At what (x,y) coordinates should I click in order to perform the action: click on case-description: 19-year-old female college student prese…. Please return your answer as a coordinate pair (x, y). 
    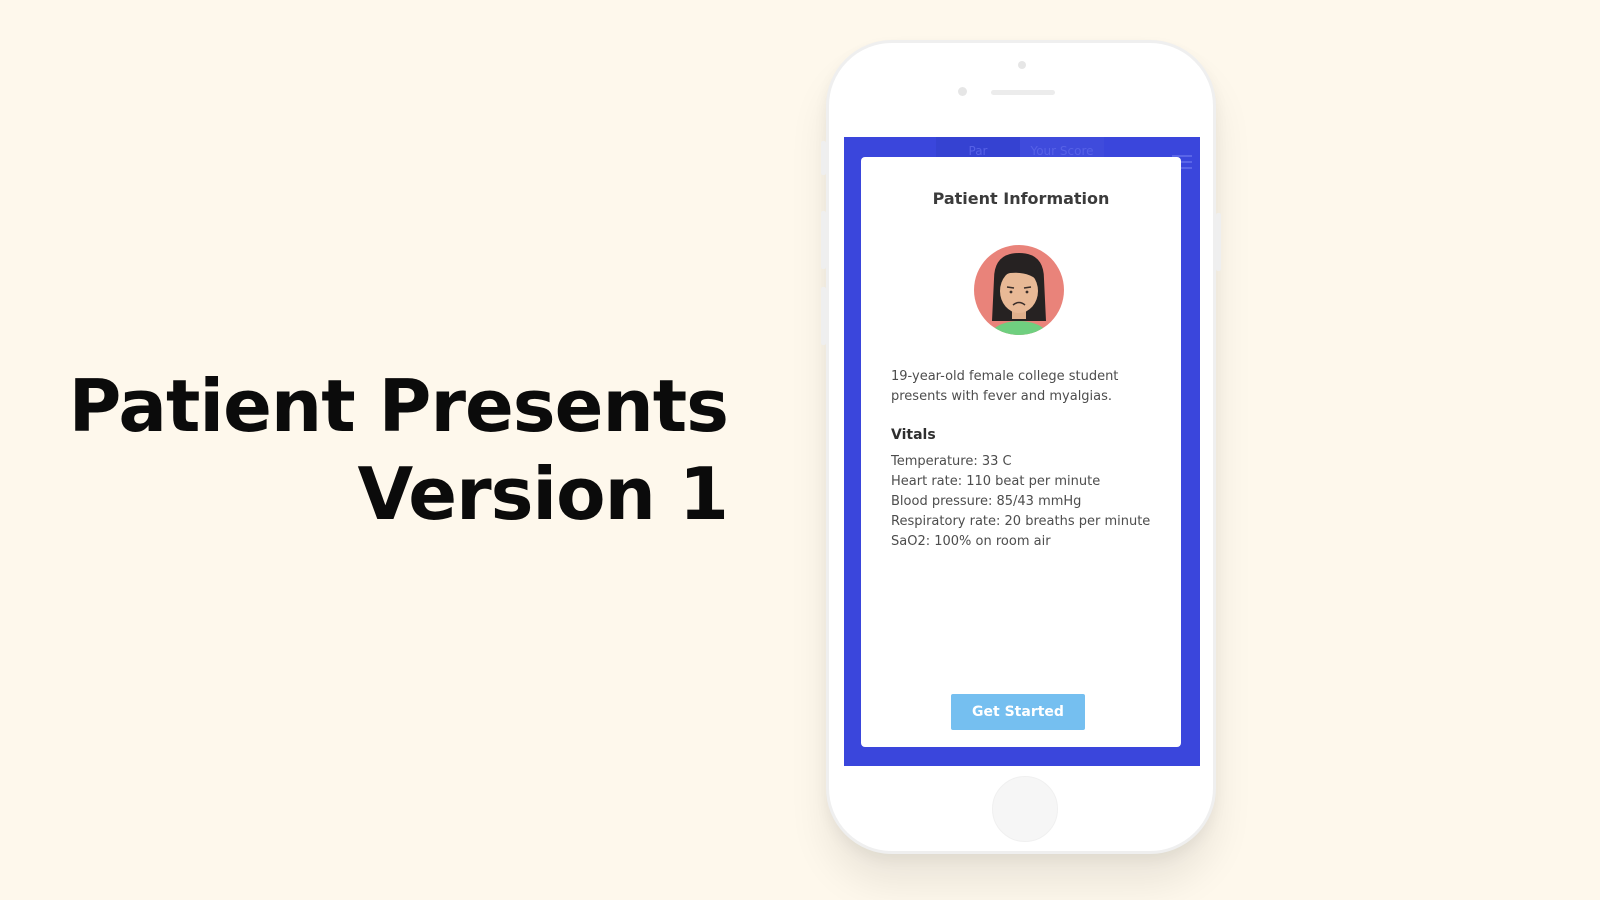
    Looking at the image, I should click on (1005, 386).